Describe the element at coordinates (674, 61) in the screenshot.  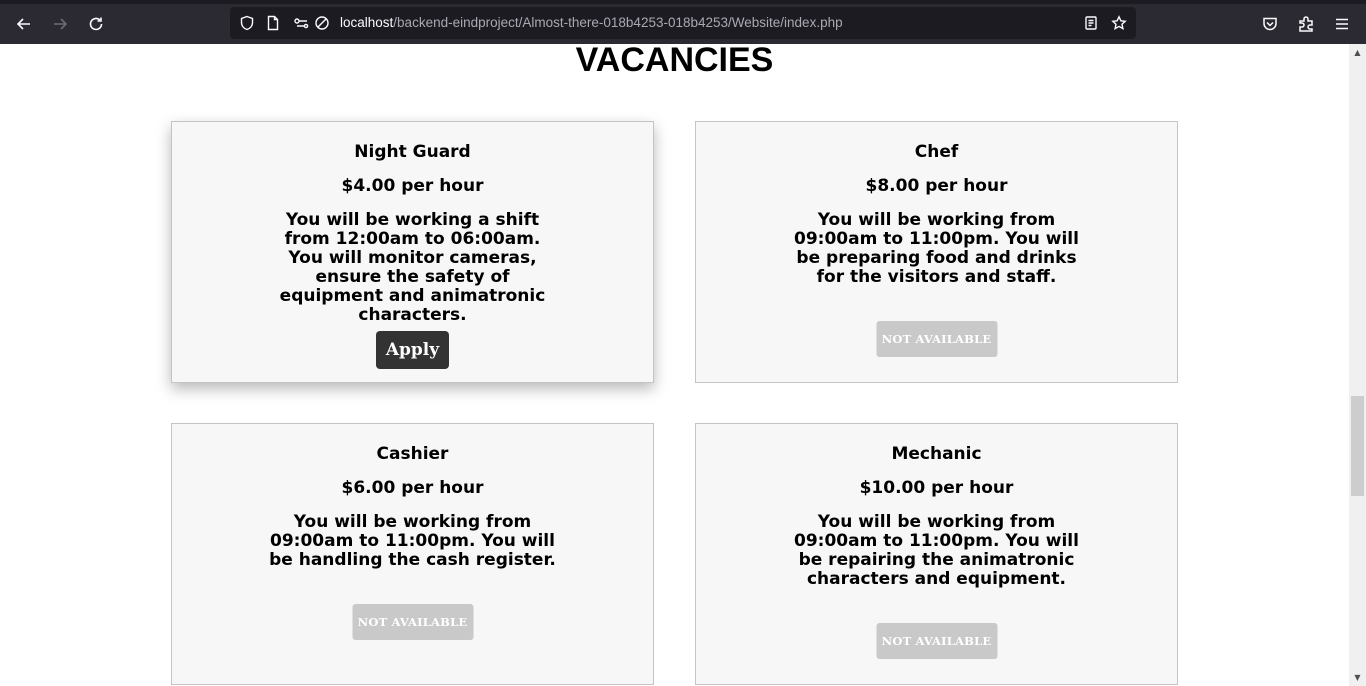
I see `page-title: VACANCIES` at that location.